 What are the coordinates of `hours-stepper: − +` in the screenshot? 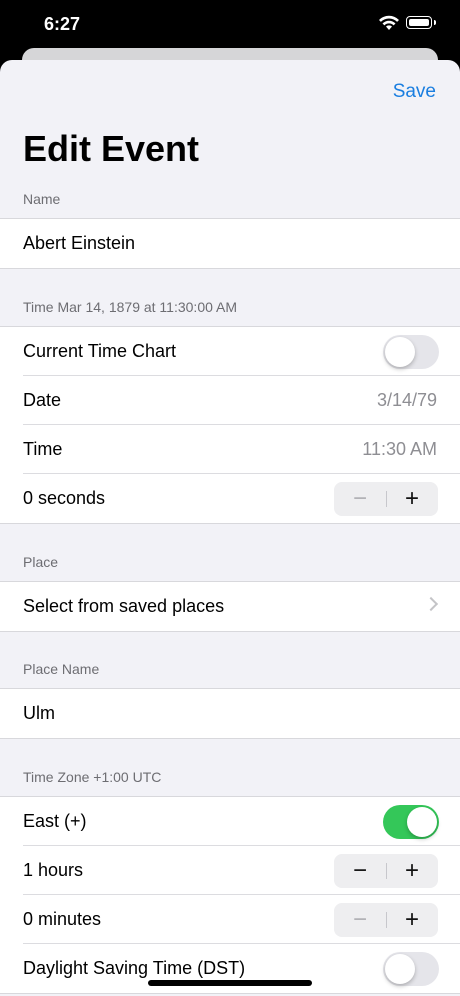 It's located at (386, 871).